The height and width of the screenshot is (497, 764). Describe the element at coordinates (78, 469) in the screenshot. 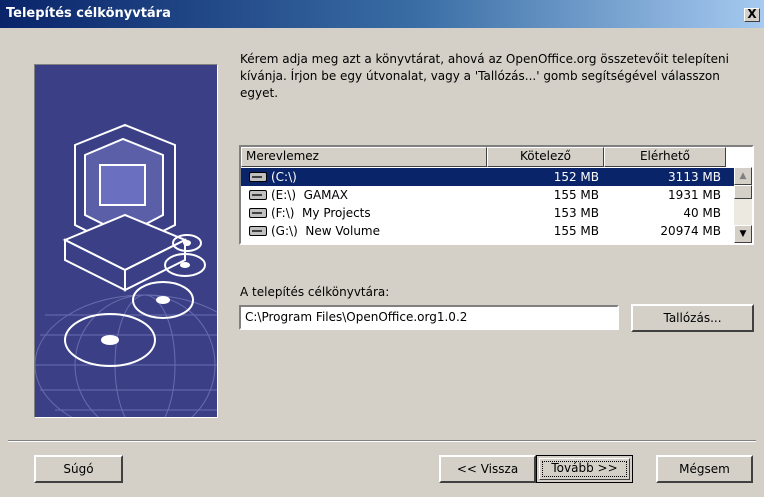

I see `help-button: Súgó` at that location.